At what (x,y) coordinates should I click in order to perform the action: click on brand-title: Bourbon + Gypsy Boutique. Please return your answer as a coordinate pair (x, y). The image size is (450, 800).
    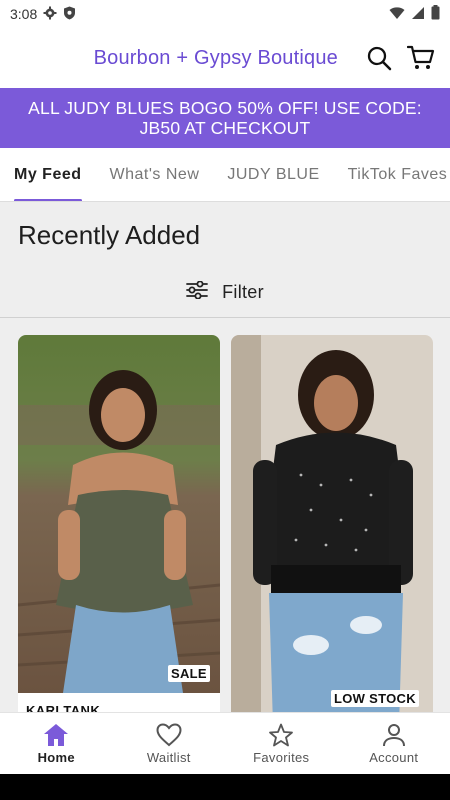
    Looking at the image, I should click on (216, 58).